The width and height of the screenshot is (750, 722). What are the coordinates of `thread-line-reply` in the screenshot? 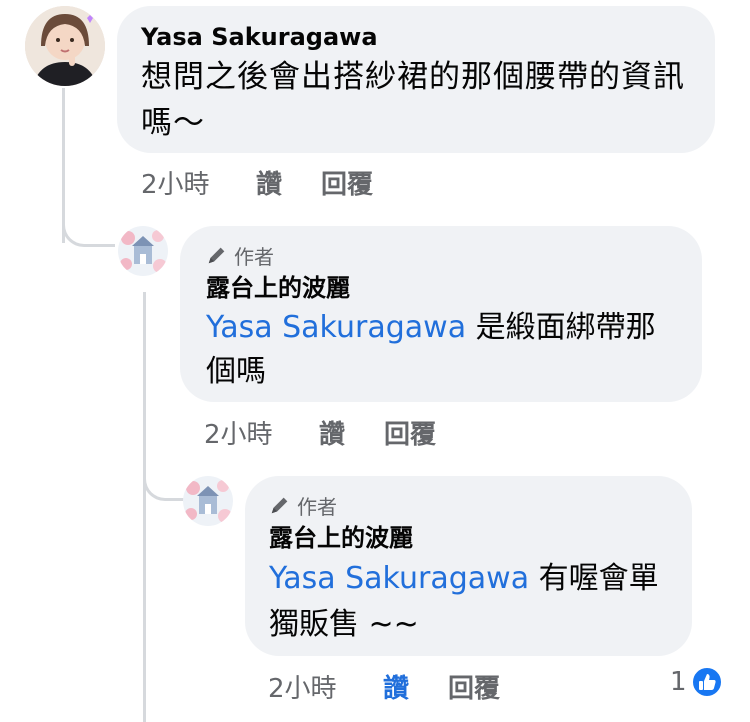 It's located at (144, 507).